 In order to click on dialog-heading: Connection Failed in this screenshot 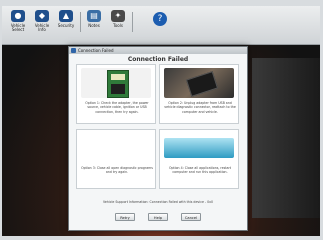, I will do `click(158, 59)`.